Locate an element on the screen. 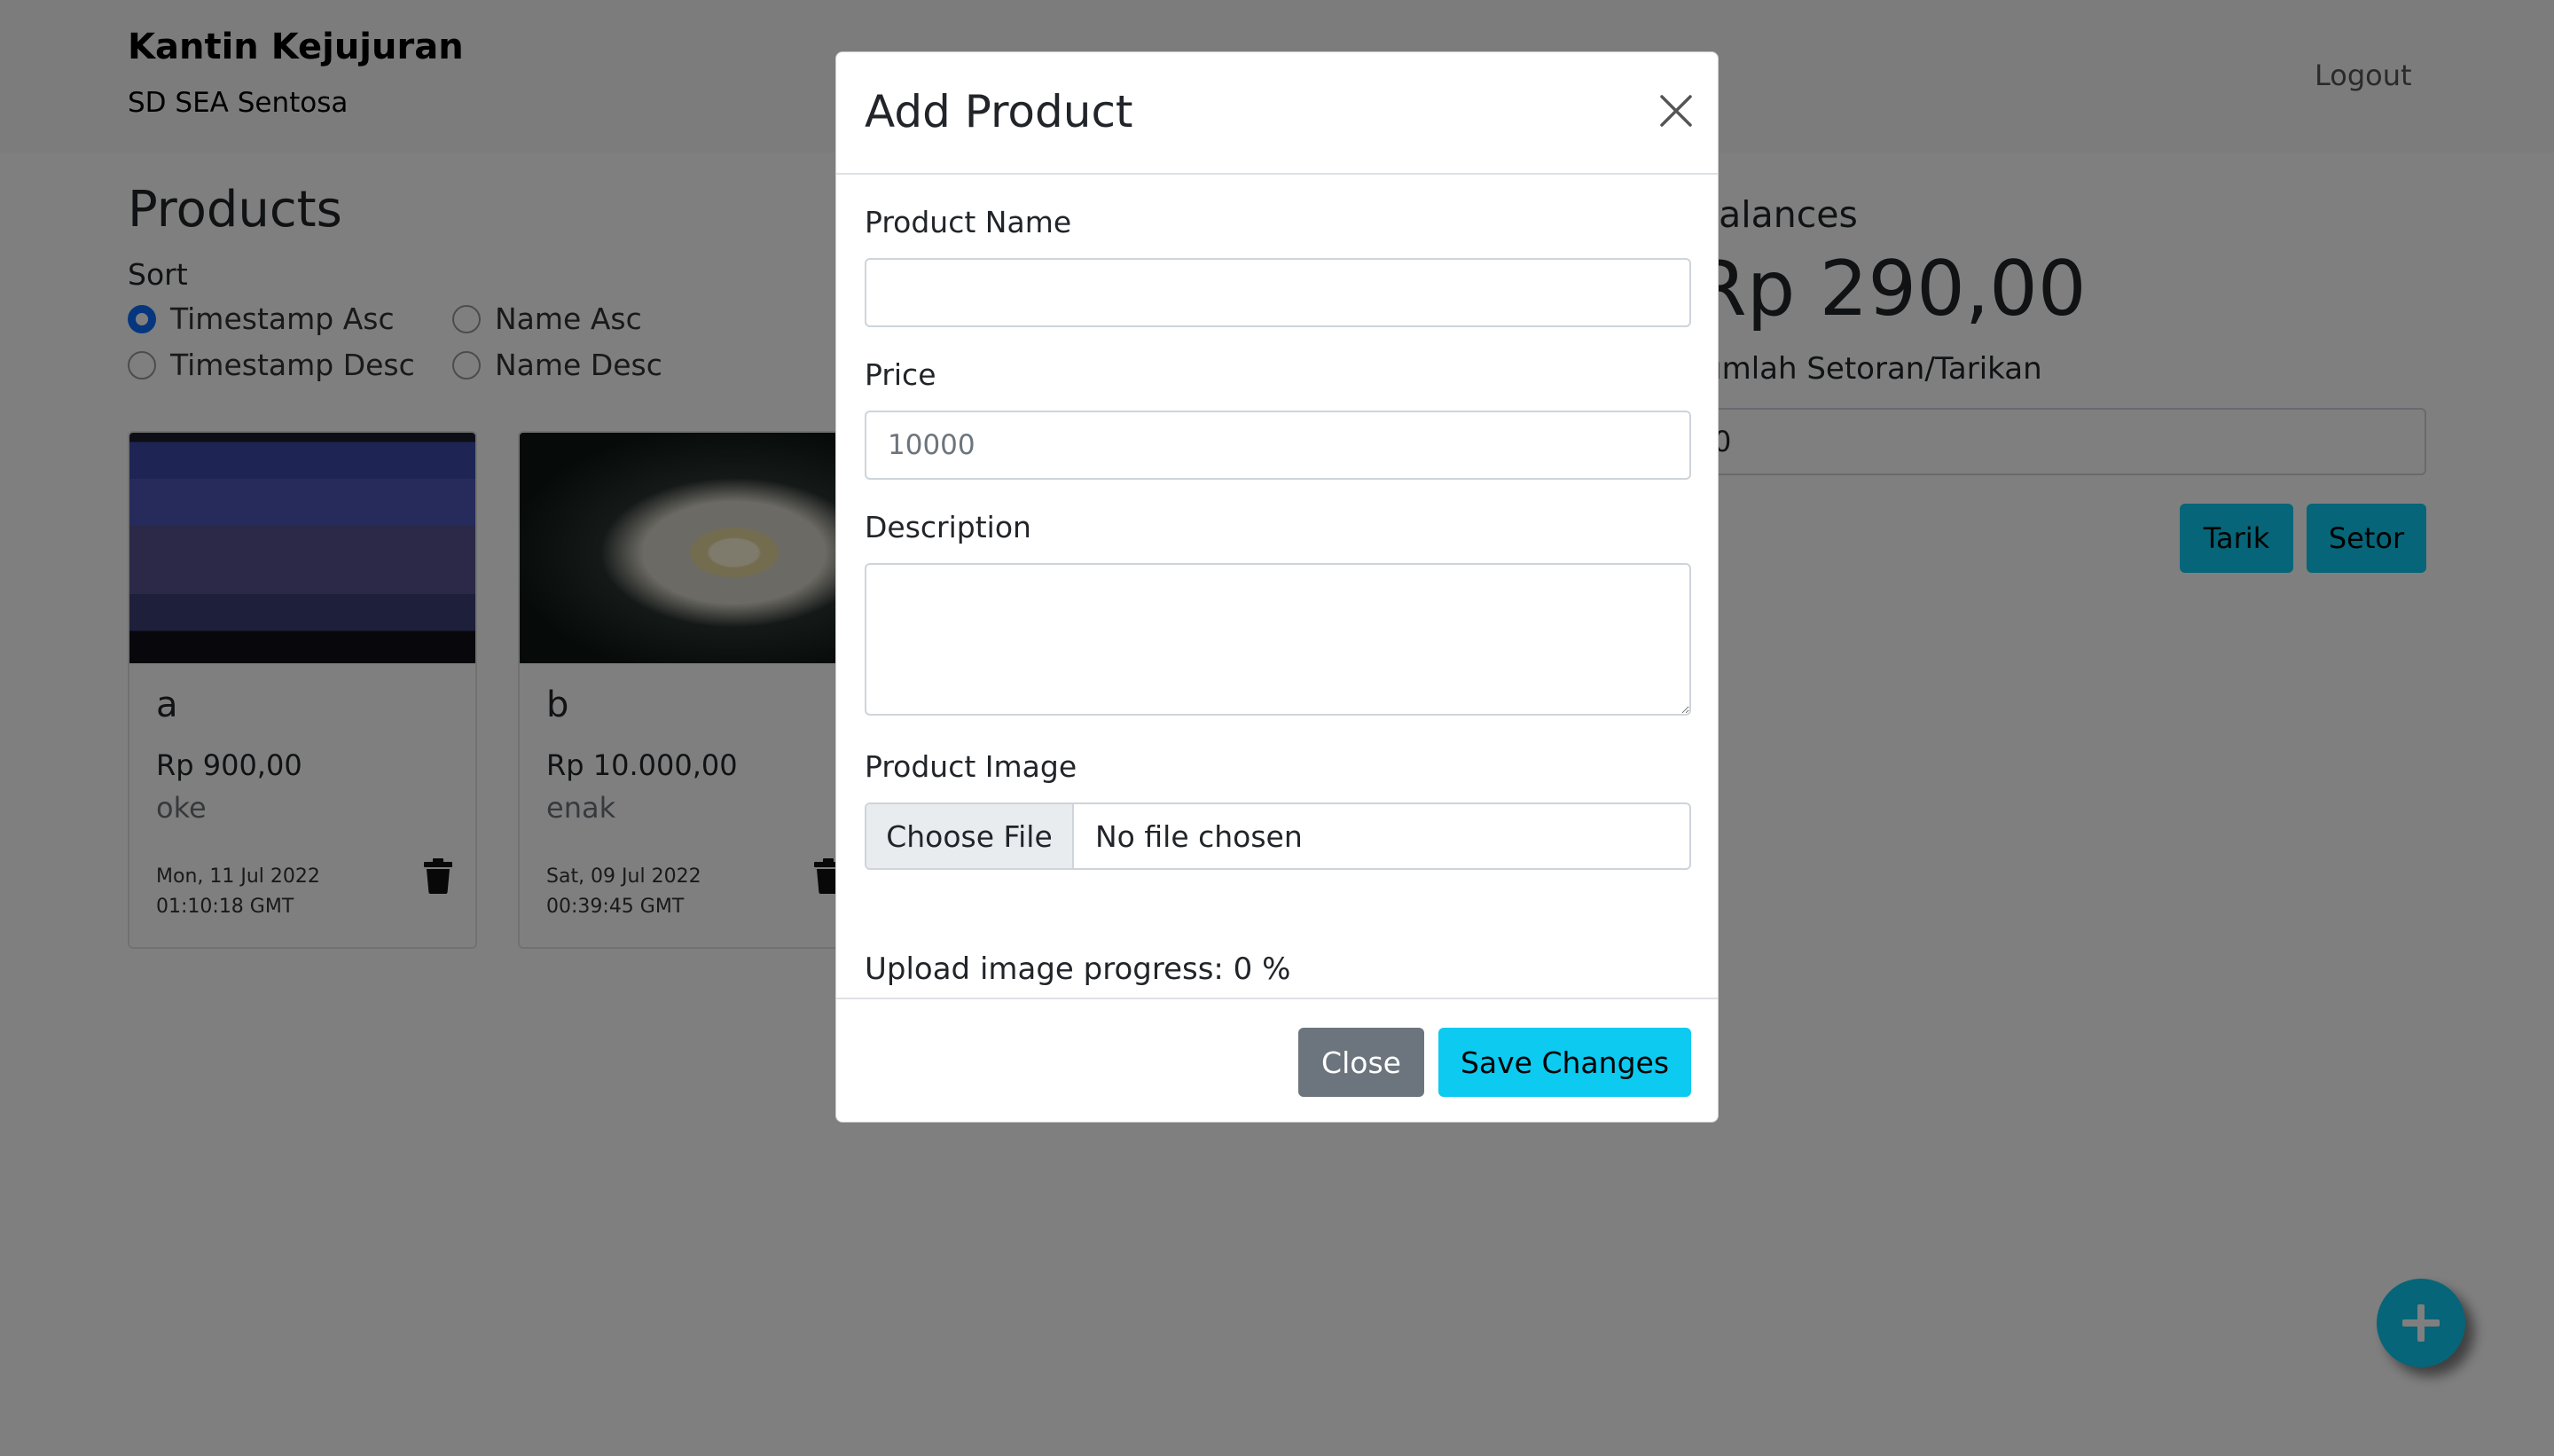  modal-title: Add Product is located at coordinates (999, 111).